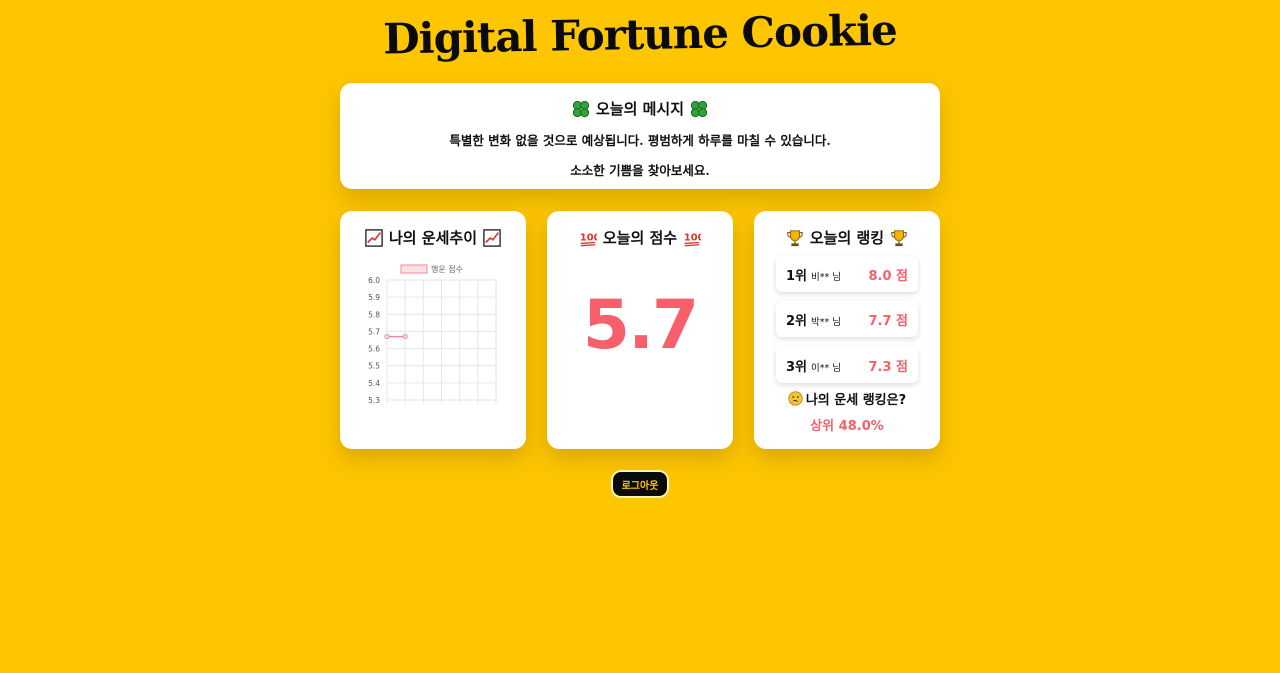 The height and width of the screenshot is (673, 1280). I want to click on ranking-score: 7.7 점, so click(888, 321).